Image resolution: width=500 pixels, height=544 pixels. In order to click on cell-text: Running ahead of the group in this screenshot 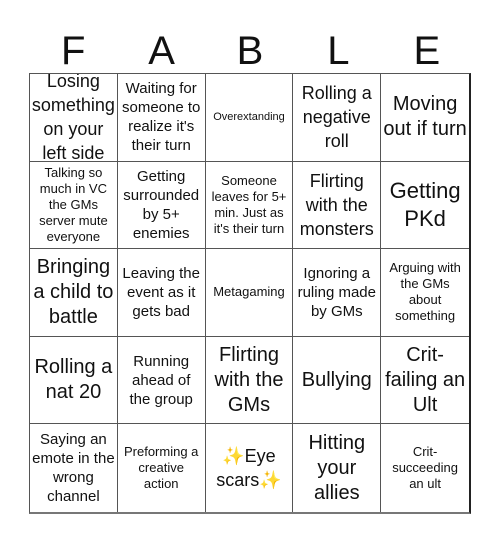, I will do `click(161, 380)`.